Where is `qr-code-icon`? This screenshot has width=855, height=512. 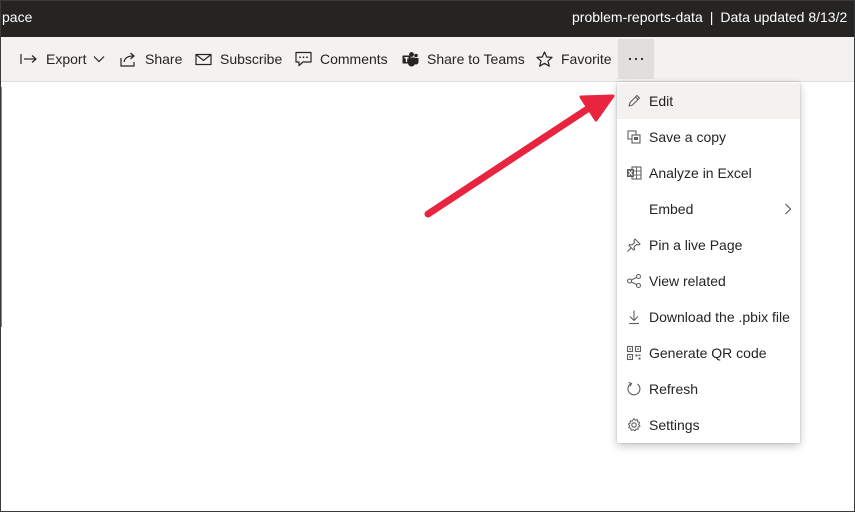 qr-code-icon is located at coordinates (634, 353).